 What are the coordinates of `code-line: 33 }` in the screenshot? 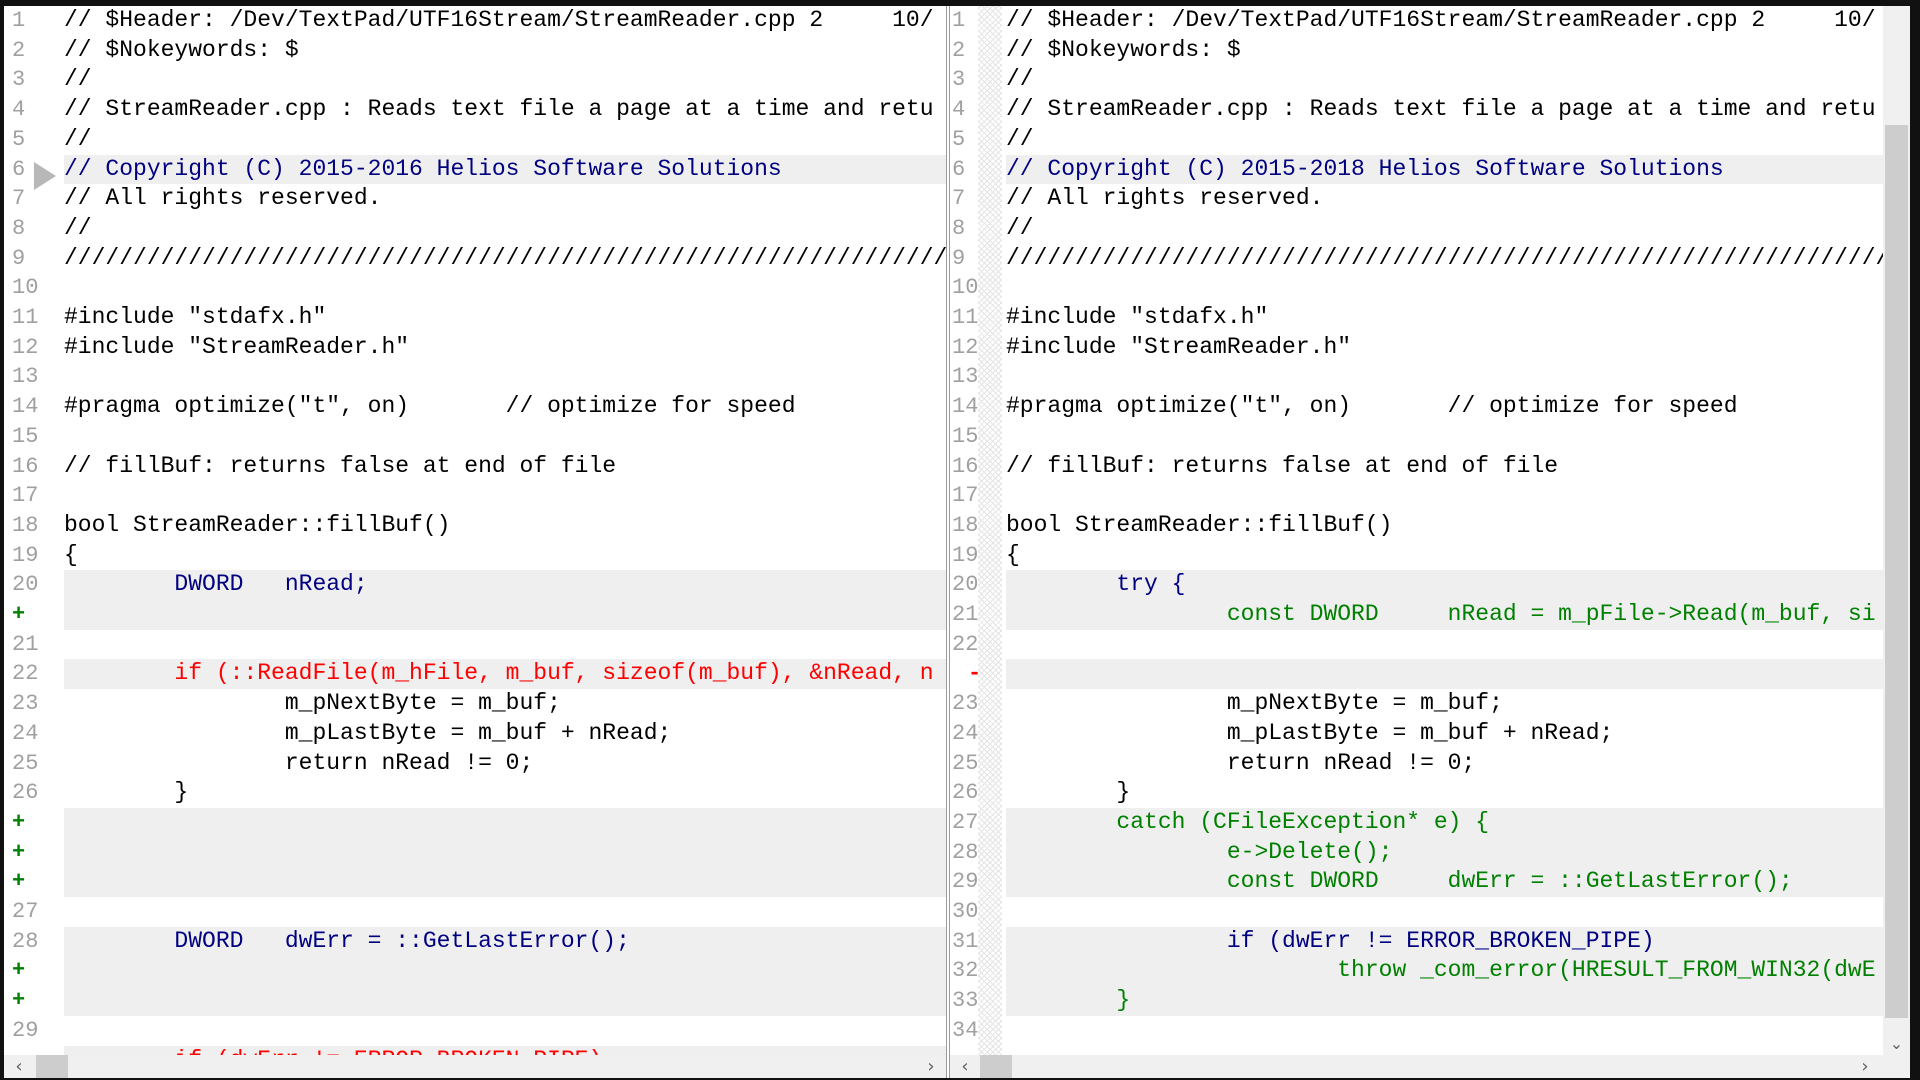 It's located at (1416, 1001).